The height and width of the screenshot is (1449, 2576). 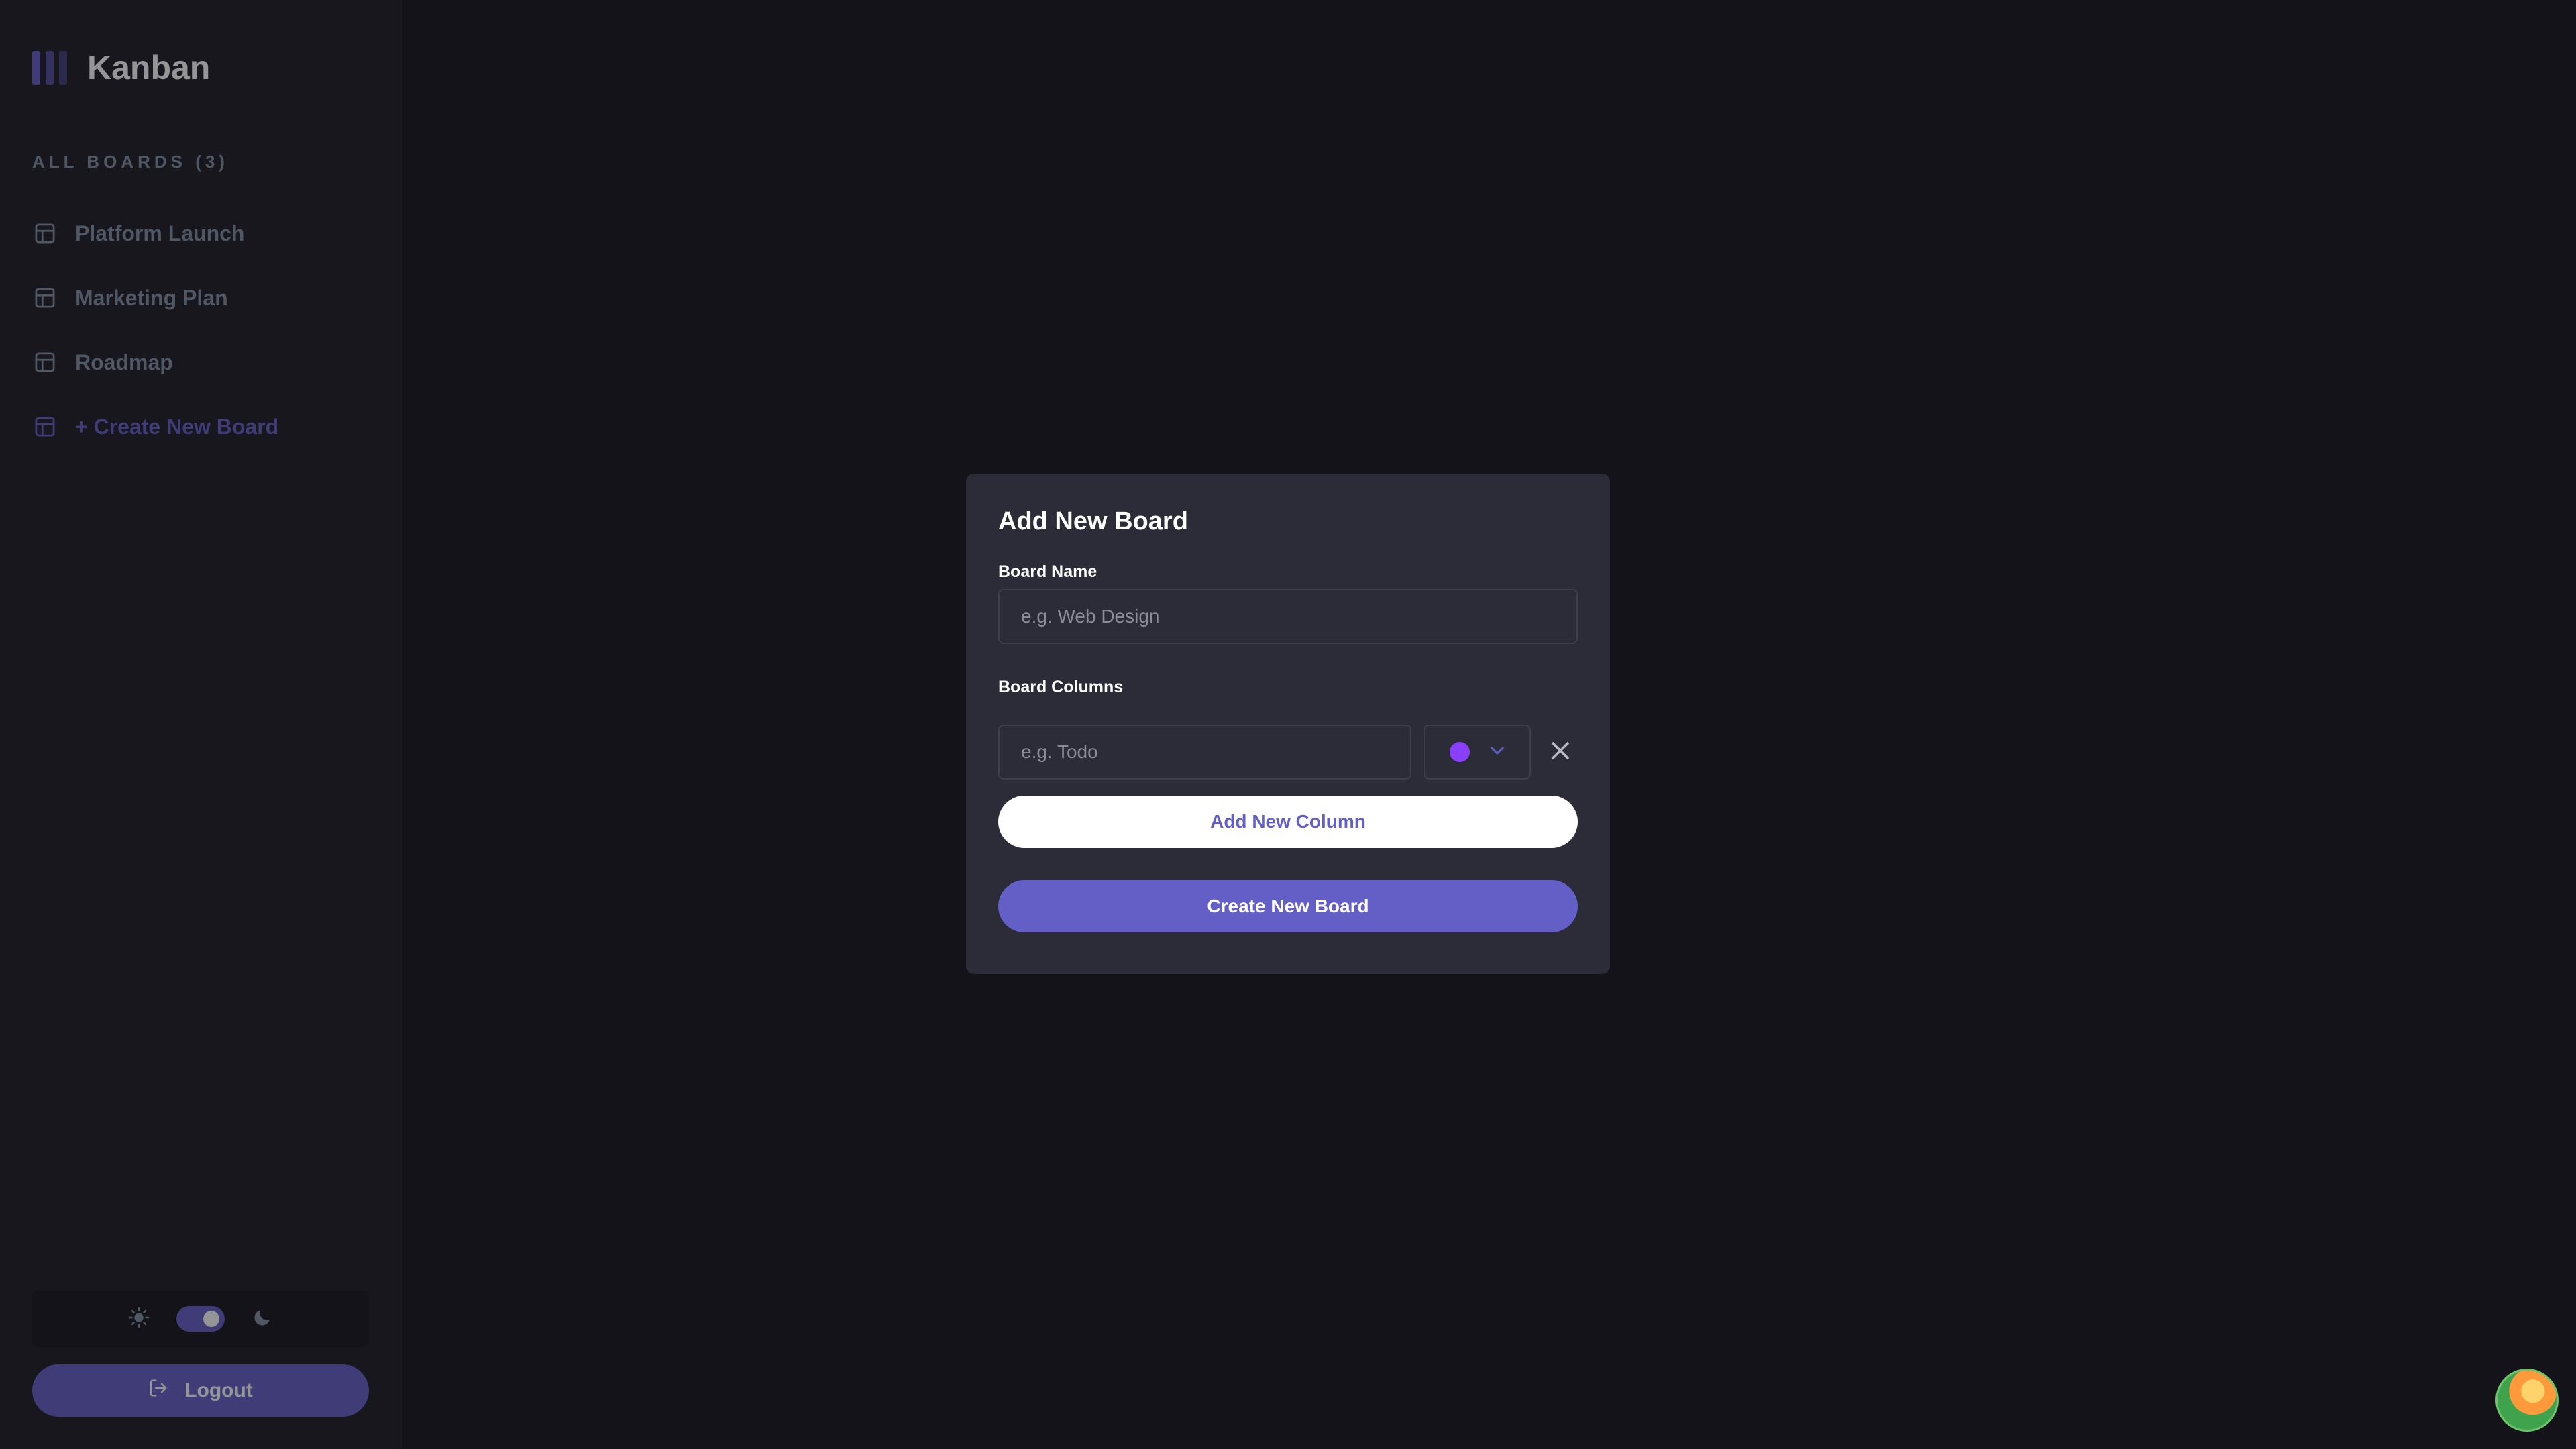 What do you see at coordinates (1204, 752) in the screenshot?
I see `column-name-input` at bounding box center [1204, 752].